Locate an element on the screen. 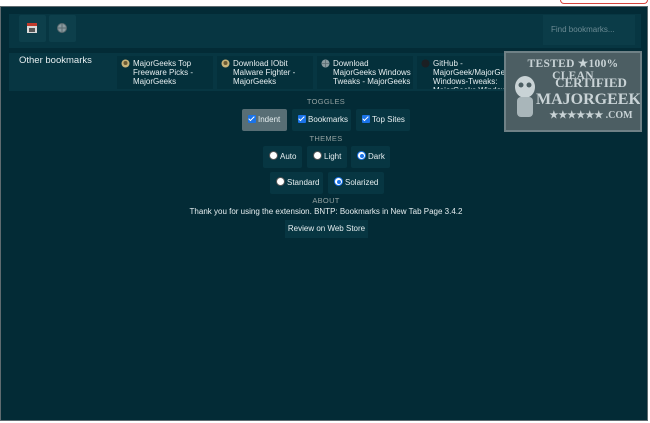 The height and width of the screenshot is (423, 650). toggle-top-sites: Top Sites is located at coordinates (383, 120).